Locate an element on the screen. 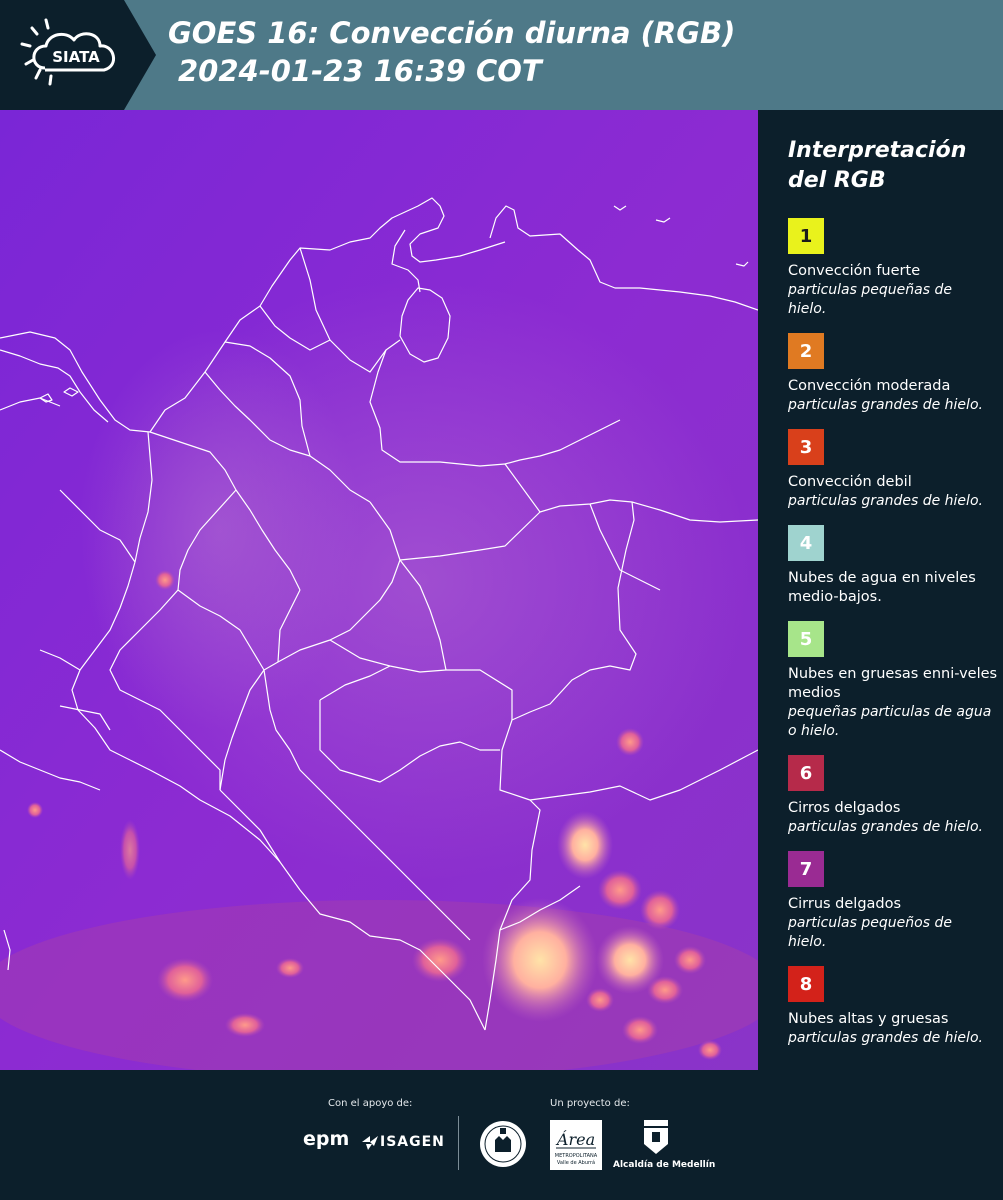 This screenshot has width=1003, height=1200. seal-logo is located at coordinates (503, 1146).